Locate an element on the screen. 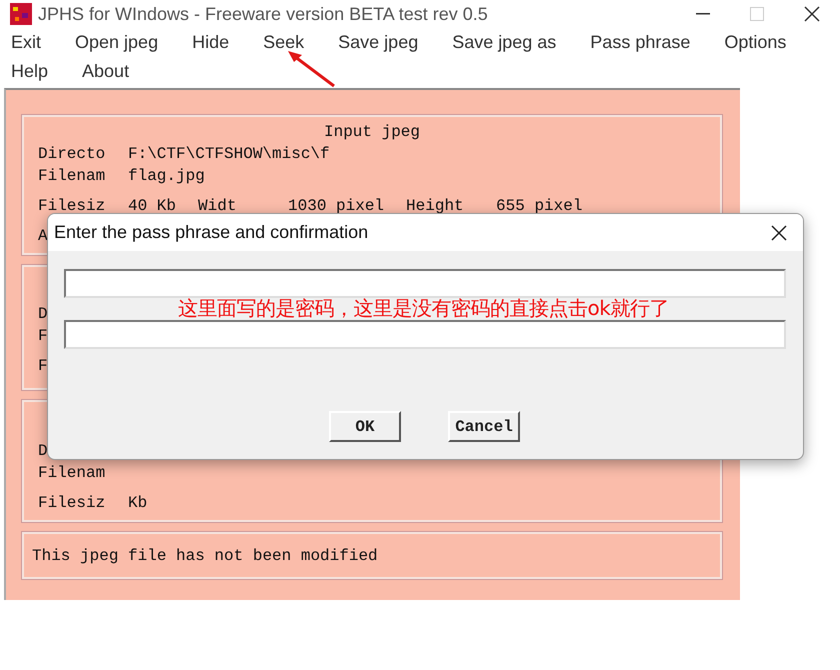  field-label: Widt is located at coordinates (218, 206).